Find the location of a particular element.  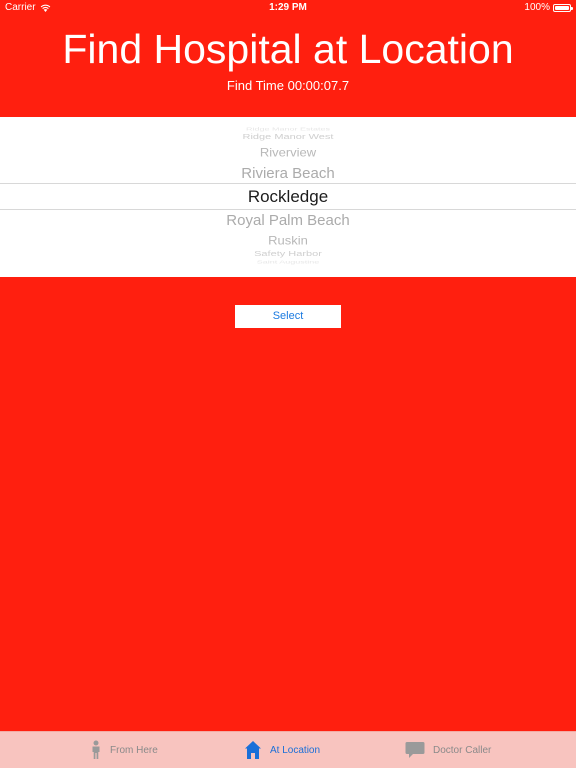

selection-bottom-line is located at coordinates (288, 209).